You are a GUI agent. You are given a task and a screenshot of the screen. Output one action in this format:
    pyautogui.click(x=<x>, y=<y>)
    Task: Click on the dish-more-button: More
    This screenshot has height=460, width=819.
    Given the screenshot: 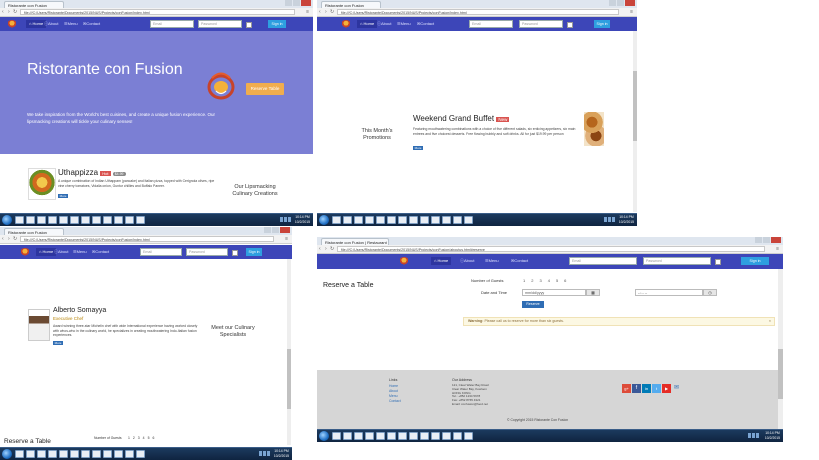 What is the action you would take?
    pyautogui.click(x=63, y=196)
    